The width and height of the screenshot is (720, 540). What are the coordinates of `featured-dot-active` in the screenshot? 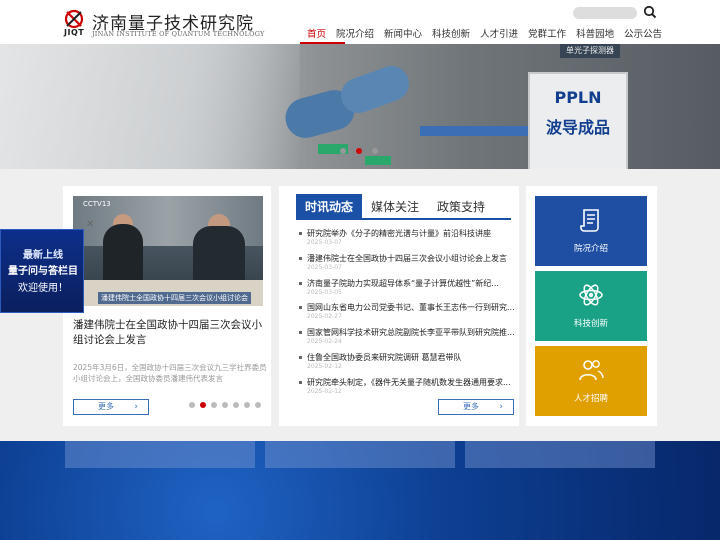 It's located at (203, 405).